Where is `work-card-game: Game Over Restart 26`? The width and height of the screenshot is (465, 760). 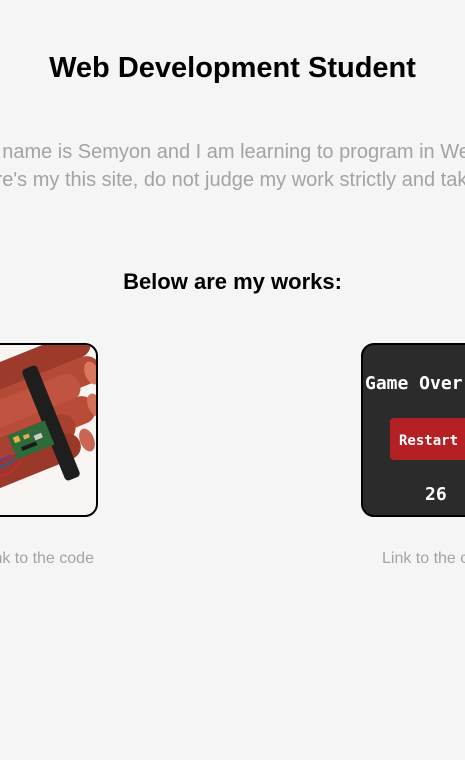
work-card-game: Game Over Restart 26 is located at coordinates (413, 430).